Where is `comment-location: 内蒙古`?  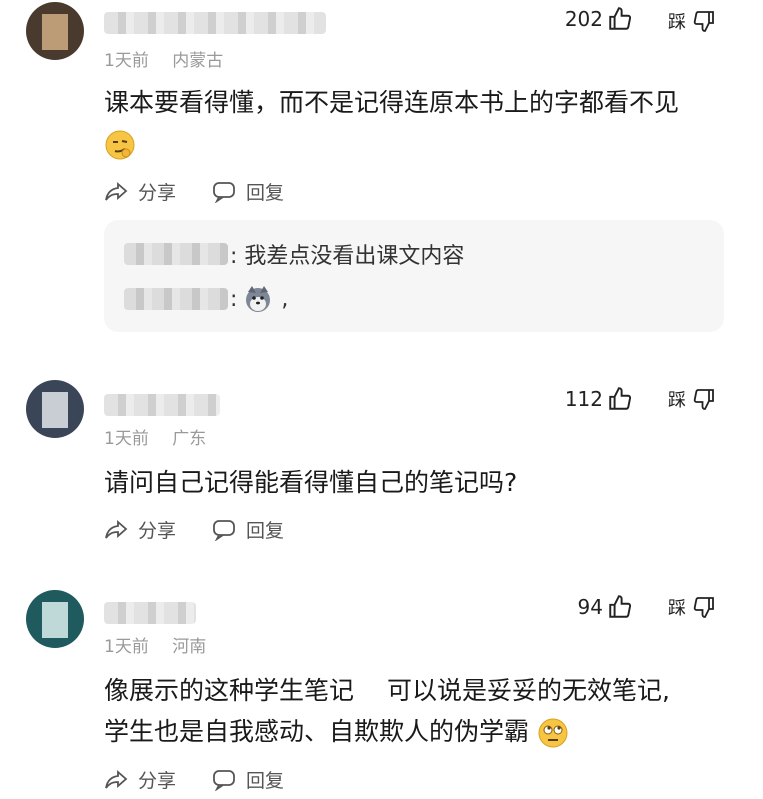 comment-location: 内蒙古 is located at coordinates (198, 61).